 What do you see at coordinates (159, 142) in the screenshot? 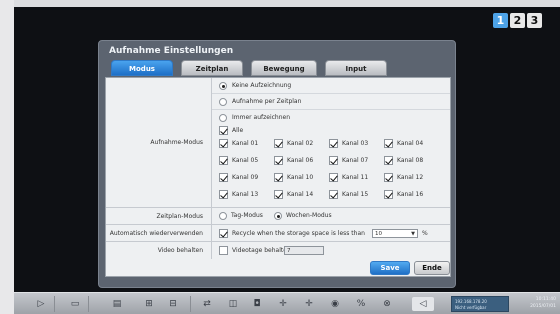
I see `recording-mode-label: Aufnahme-Modus` at bounding box center [159, 142].